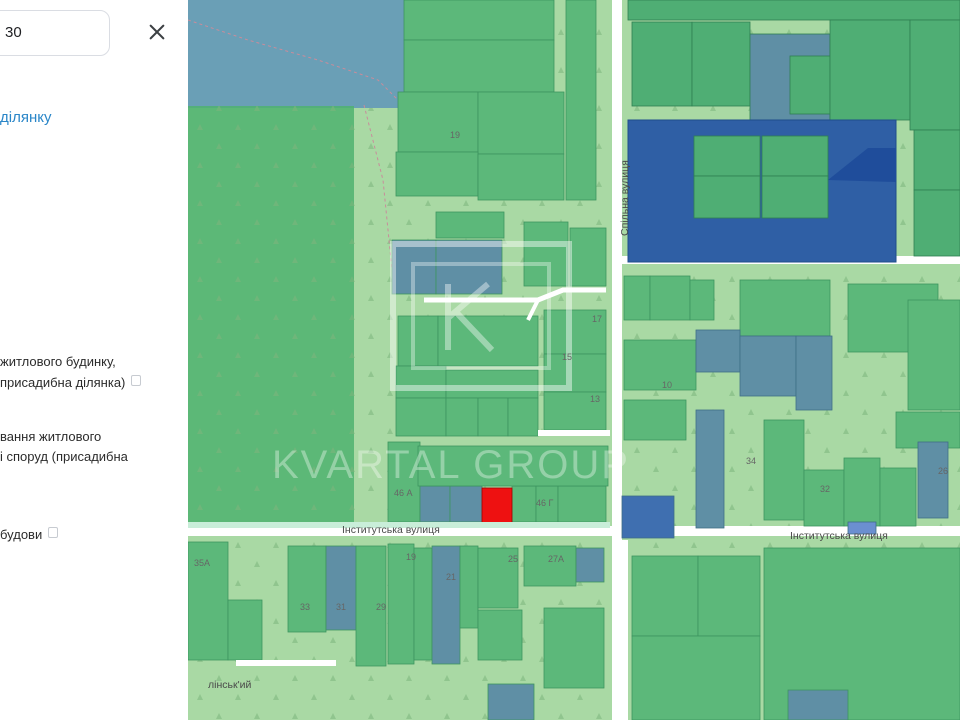 The image size is (960, 720). What do you see at coordinates (595, 399) in the screenshot?
I see `house-number: 13` at bounding box center [595, 399].